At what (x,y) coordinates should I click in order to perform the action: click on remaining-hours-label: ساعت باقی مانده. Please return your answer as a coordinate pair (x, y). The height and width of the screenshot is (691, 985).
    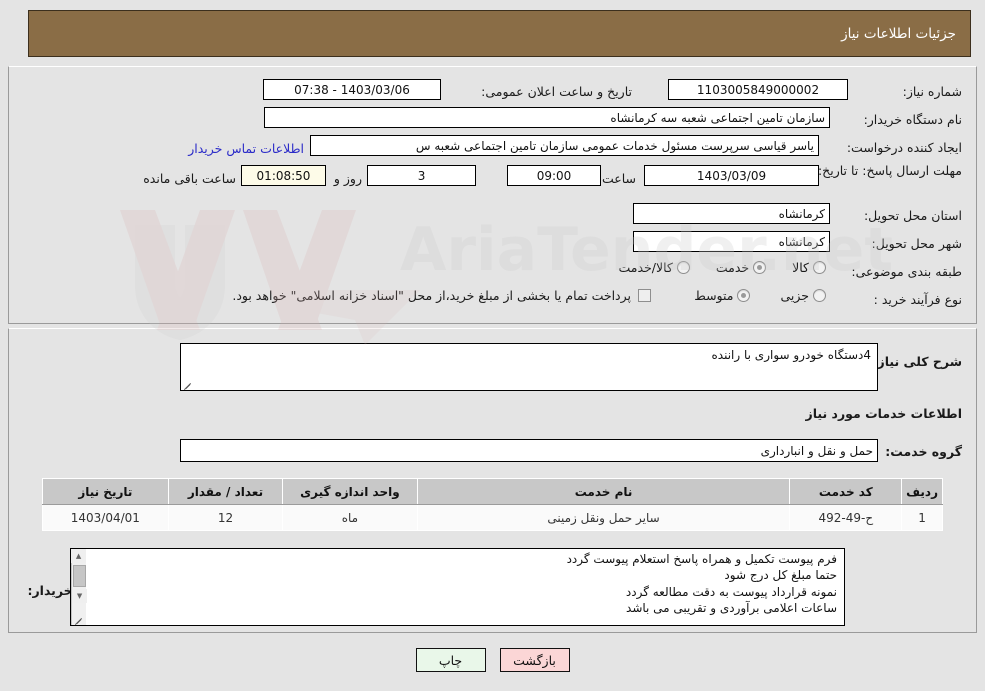
    Looking at the image, I should click on (189, 178).